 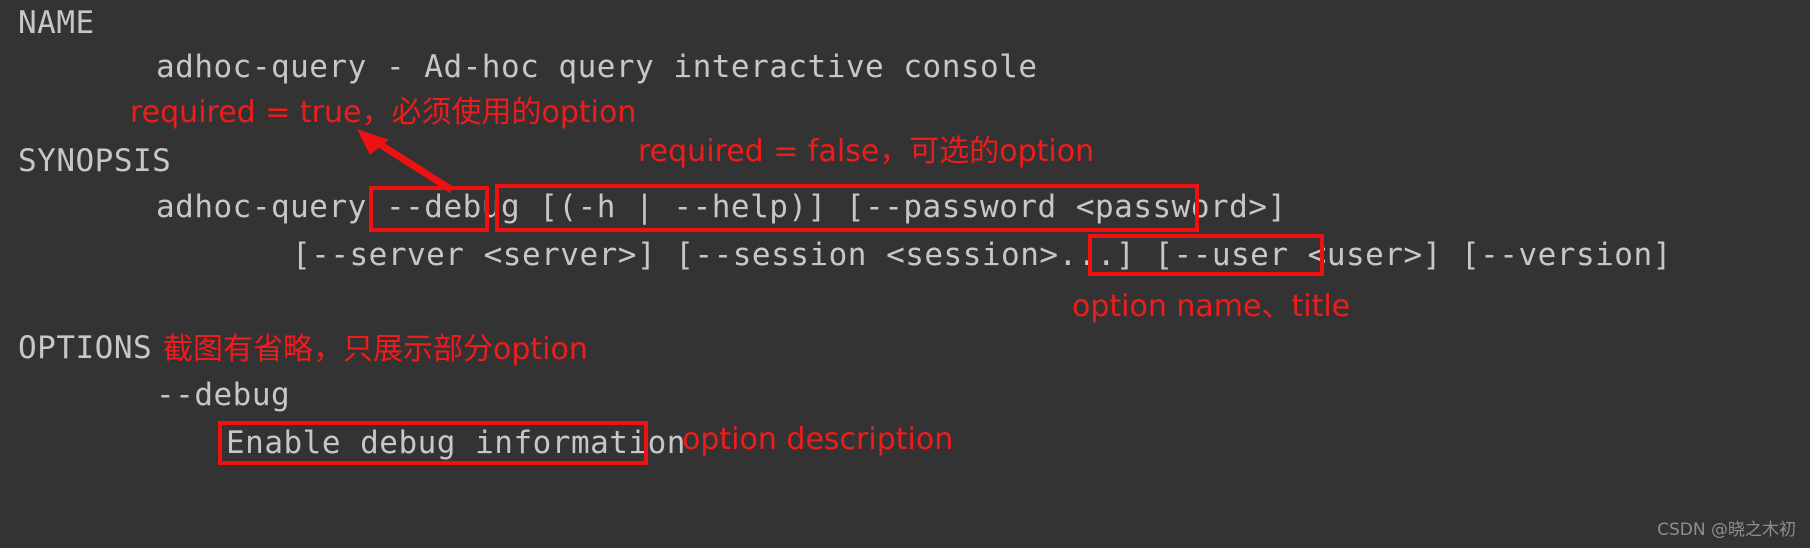 What do you see at coordinates (95, 161) in the screenshot?
I see `section-heading-synopsis: SYNOPSIS` at bounding box center [95, 161].